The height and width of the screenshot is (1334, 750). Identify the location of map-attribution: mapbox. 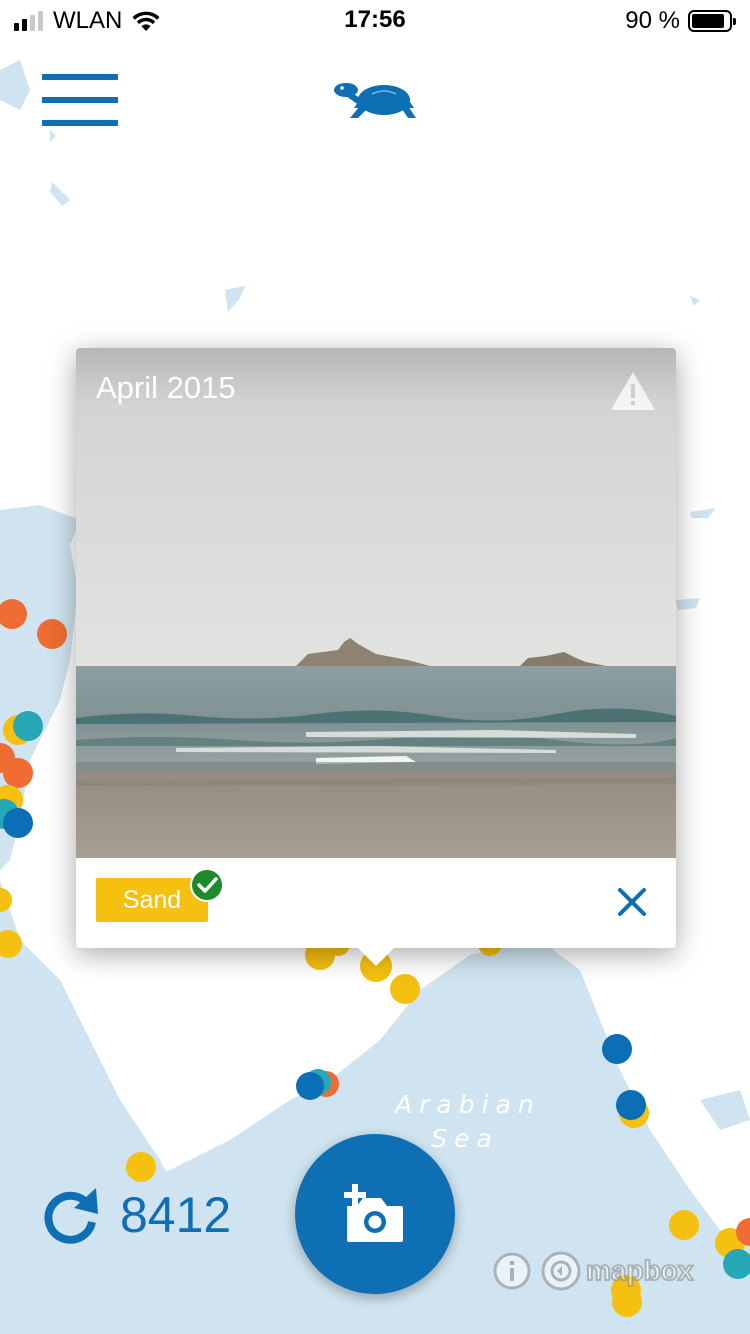
(593, 1271).